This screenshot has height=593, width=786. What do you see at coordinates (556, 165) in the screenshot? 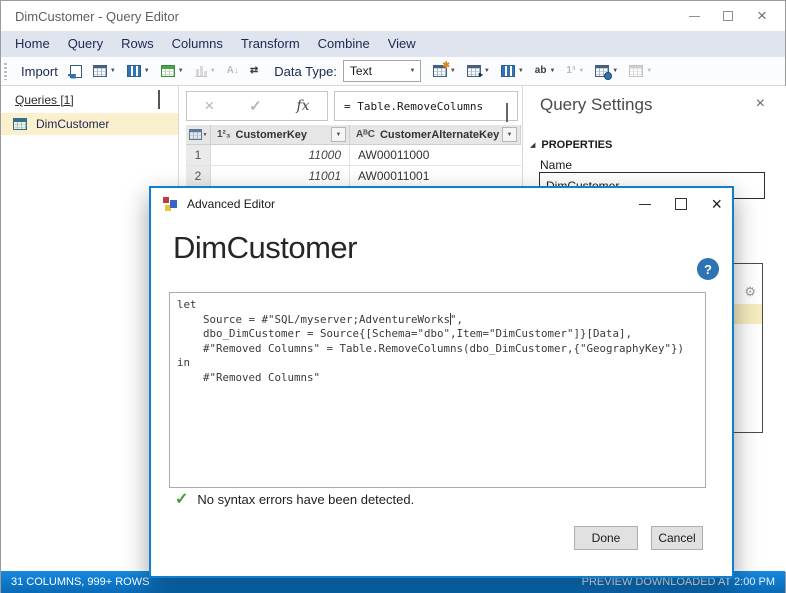
I see `name-label: Name` at bounding box center [556, 165].